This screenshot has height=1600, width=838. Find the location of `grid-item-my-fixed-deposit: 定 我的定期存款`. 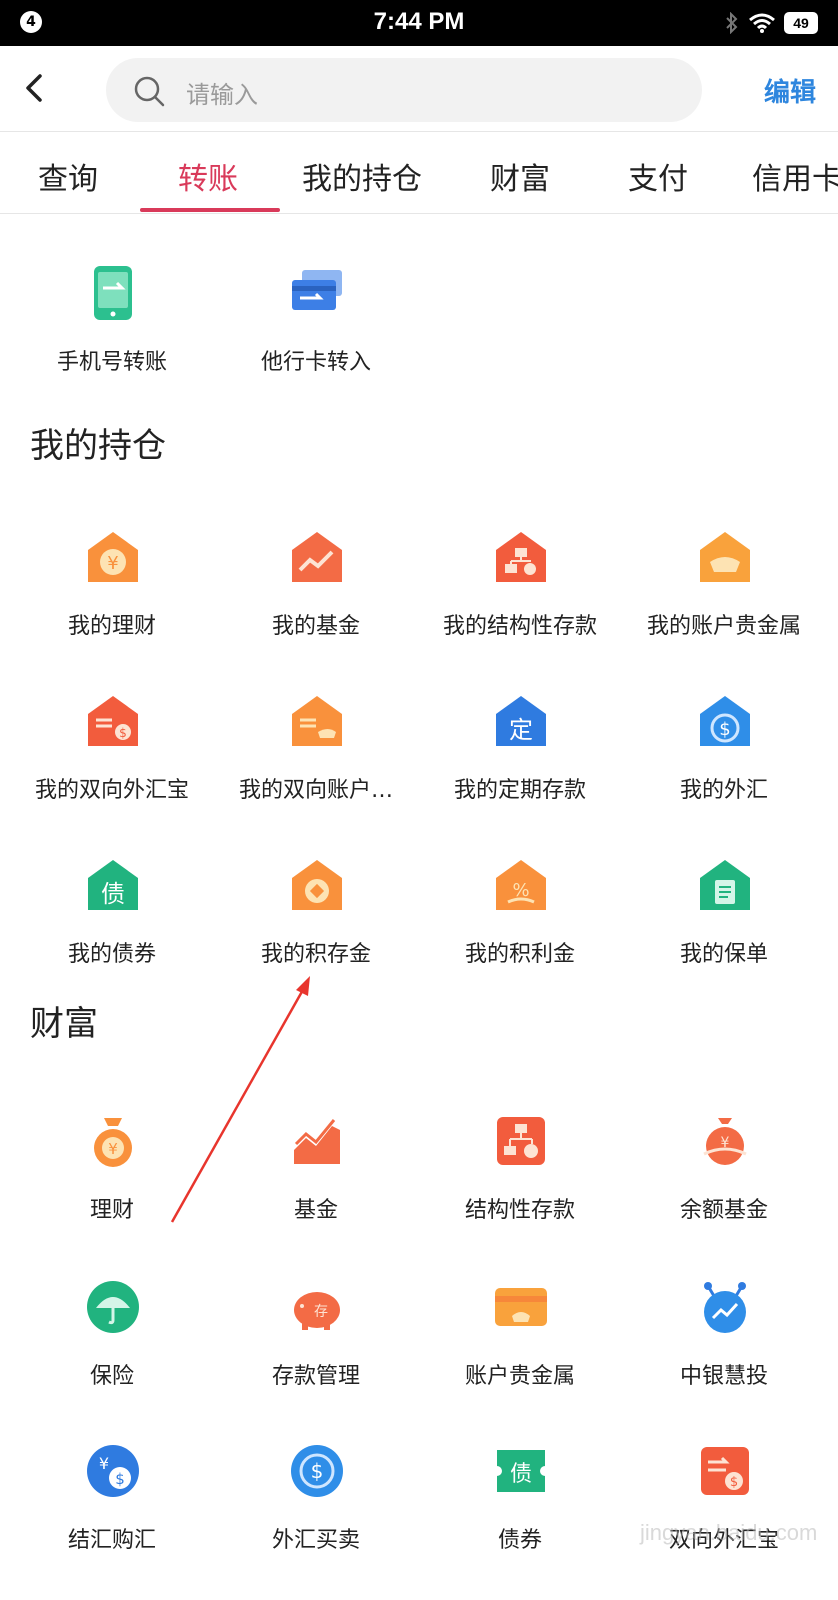

grid-item-my-fixed-deposit: 定 我的定期存款 is located at coordinates (520, 759).